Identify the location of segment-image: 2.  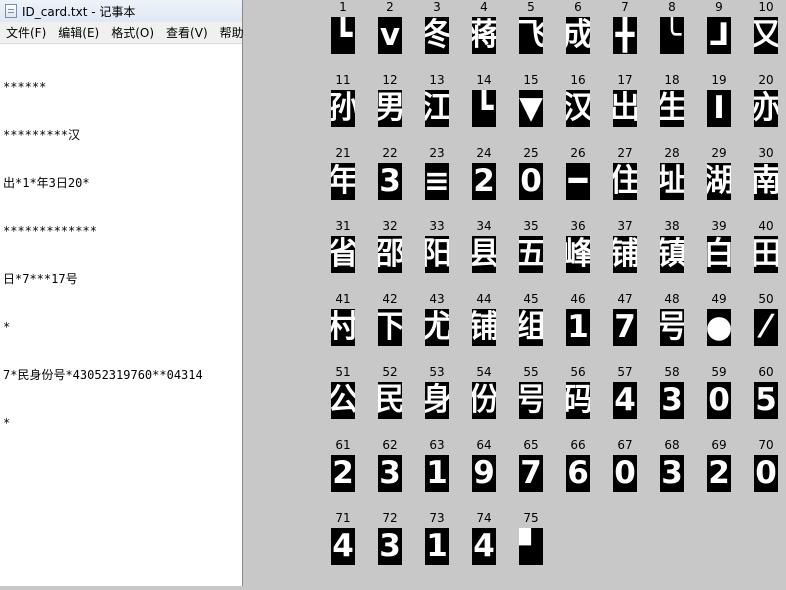
(719, 473).